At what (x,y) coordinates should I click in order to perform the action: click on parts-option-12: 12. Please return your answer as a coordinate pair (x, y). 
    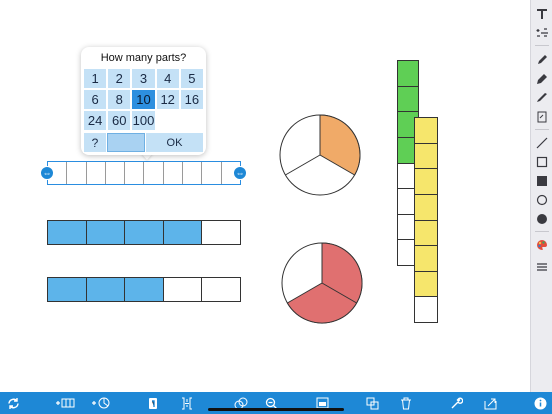
    Looking at the image, I should click on (167, 99).